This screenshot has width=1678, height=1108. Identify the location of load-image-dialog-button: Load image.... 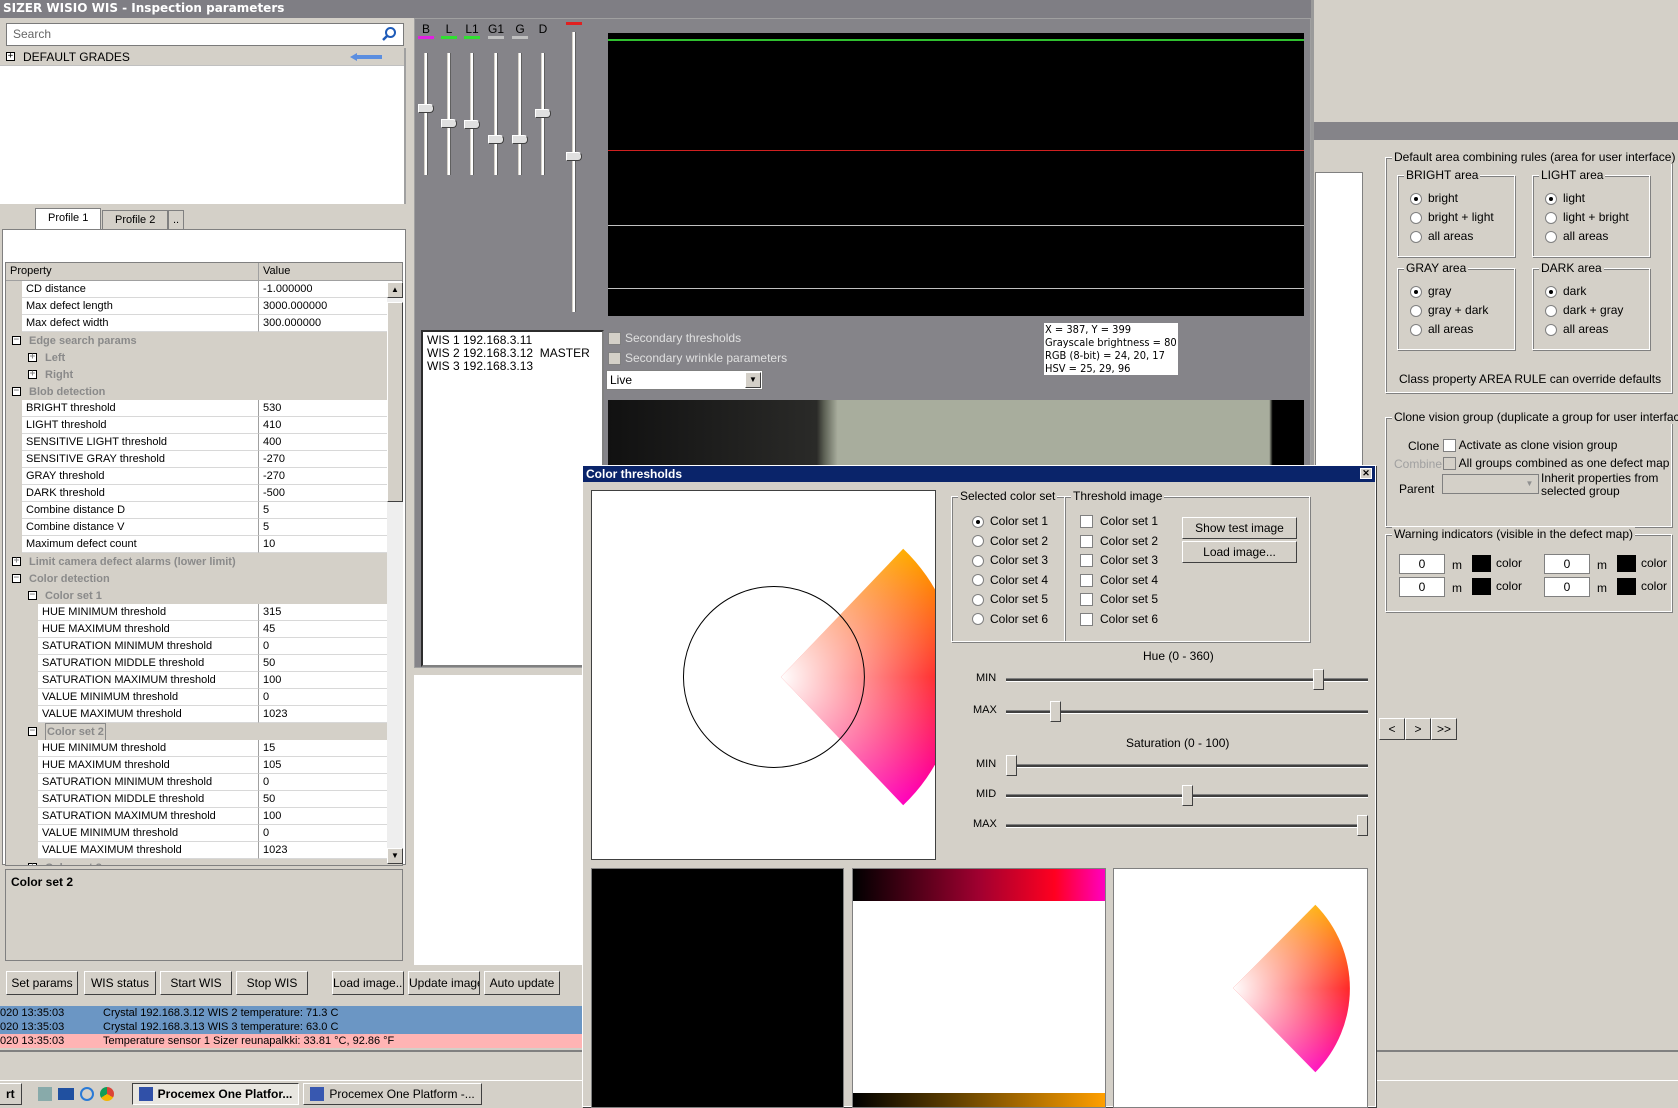
(1239, 552).